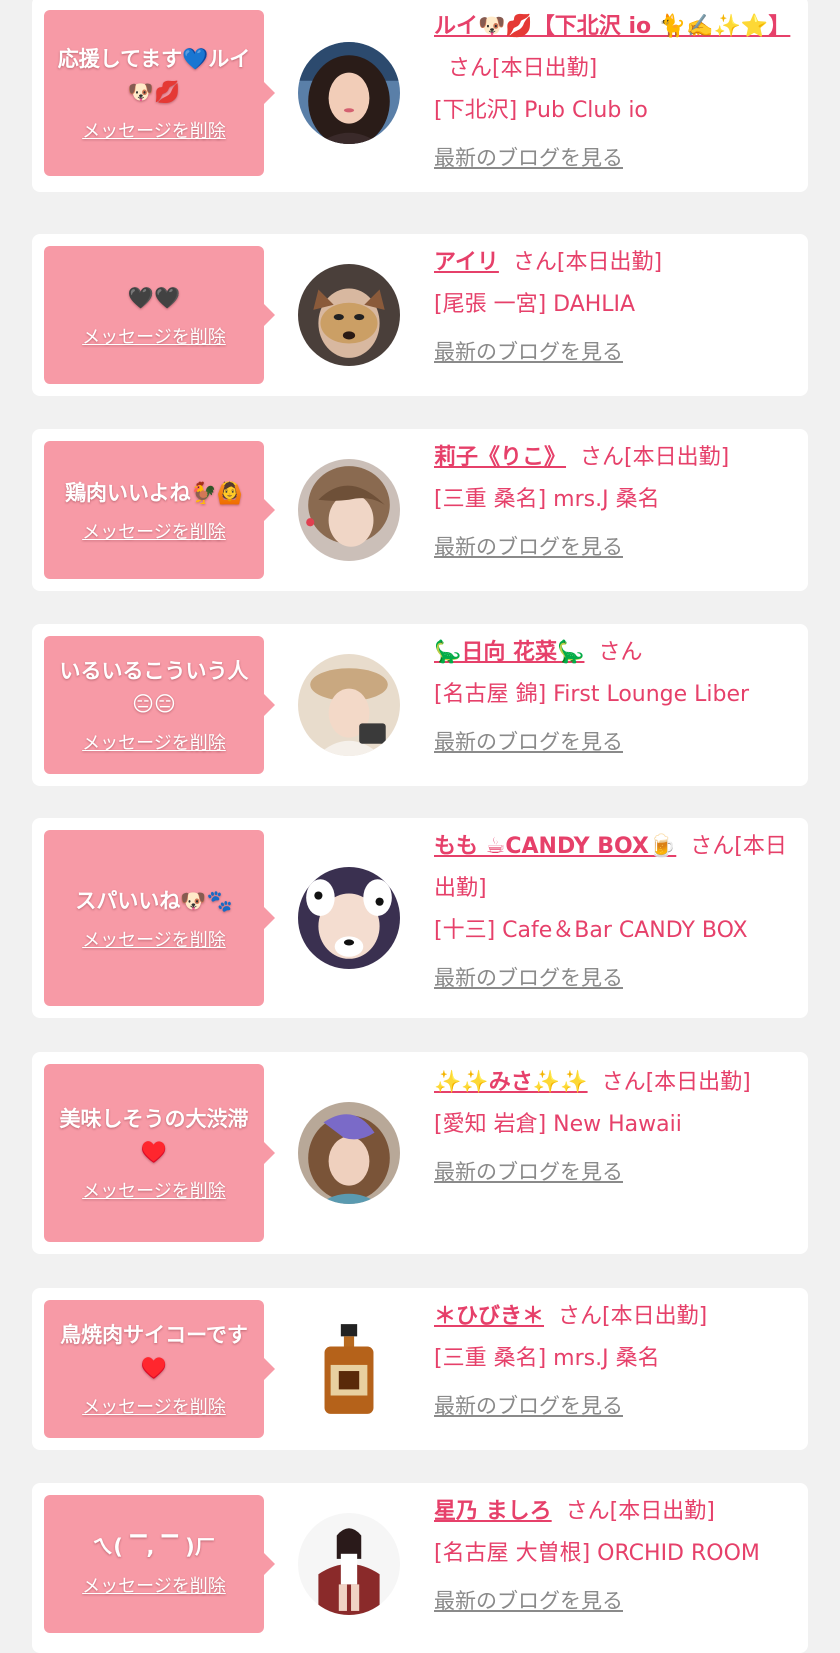 This screenshot has height=1653, width=840. I want to click on message-bubble: 鶏肉いいよね🐓🙆 メッセージを削除, so click(159, 510).